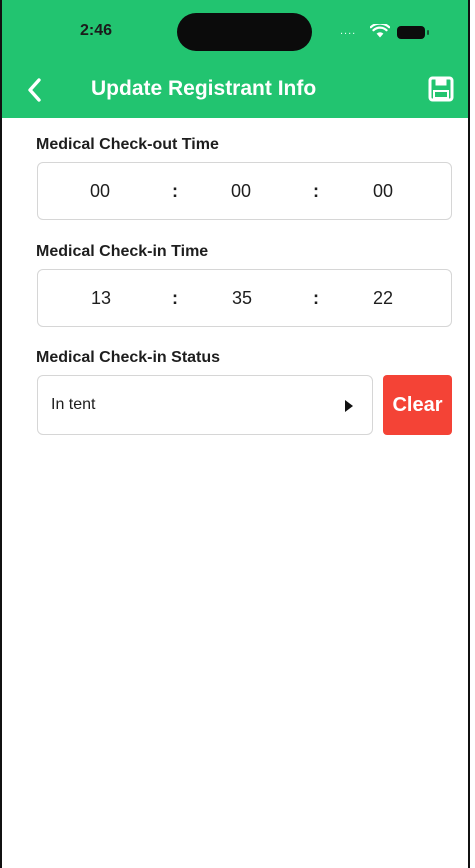 The image size is (475, 868). I want to click on checkin-seconds: 22, so click(383, 298).